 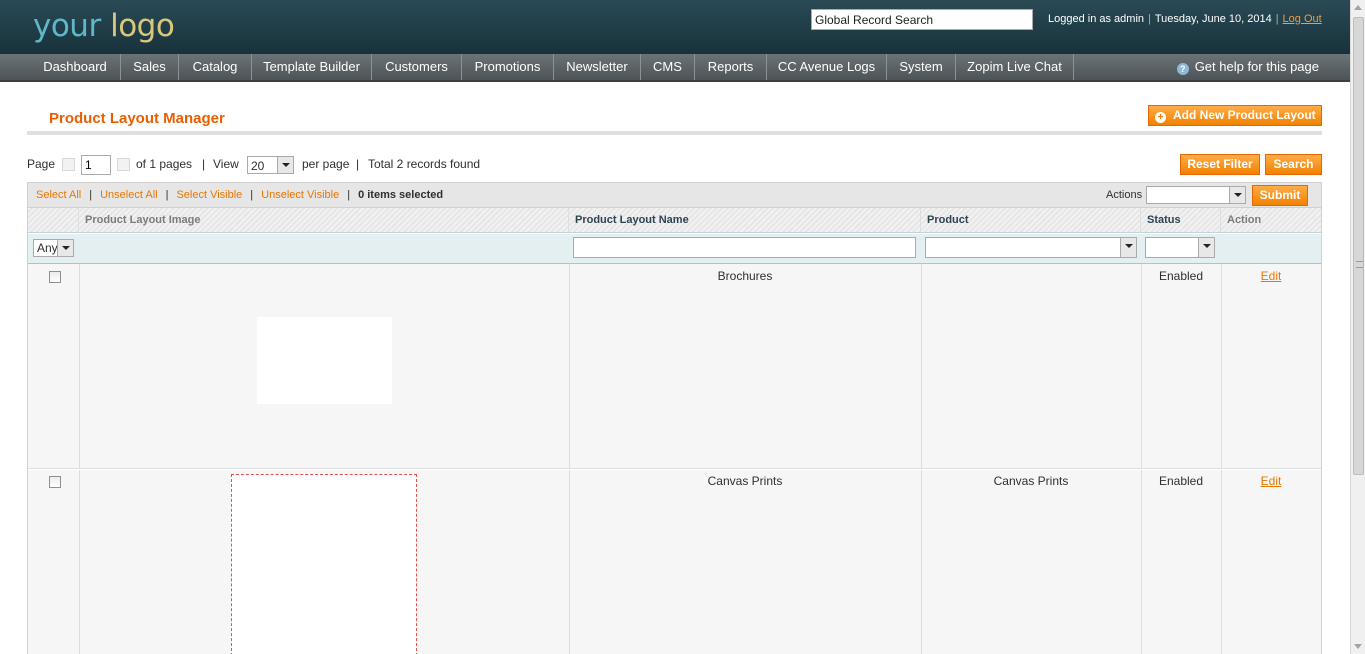 I want to click on plus-circle-icon: +, so click(x=1160, y=117).